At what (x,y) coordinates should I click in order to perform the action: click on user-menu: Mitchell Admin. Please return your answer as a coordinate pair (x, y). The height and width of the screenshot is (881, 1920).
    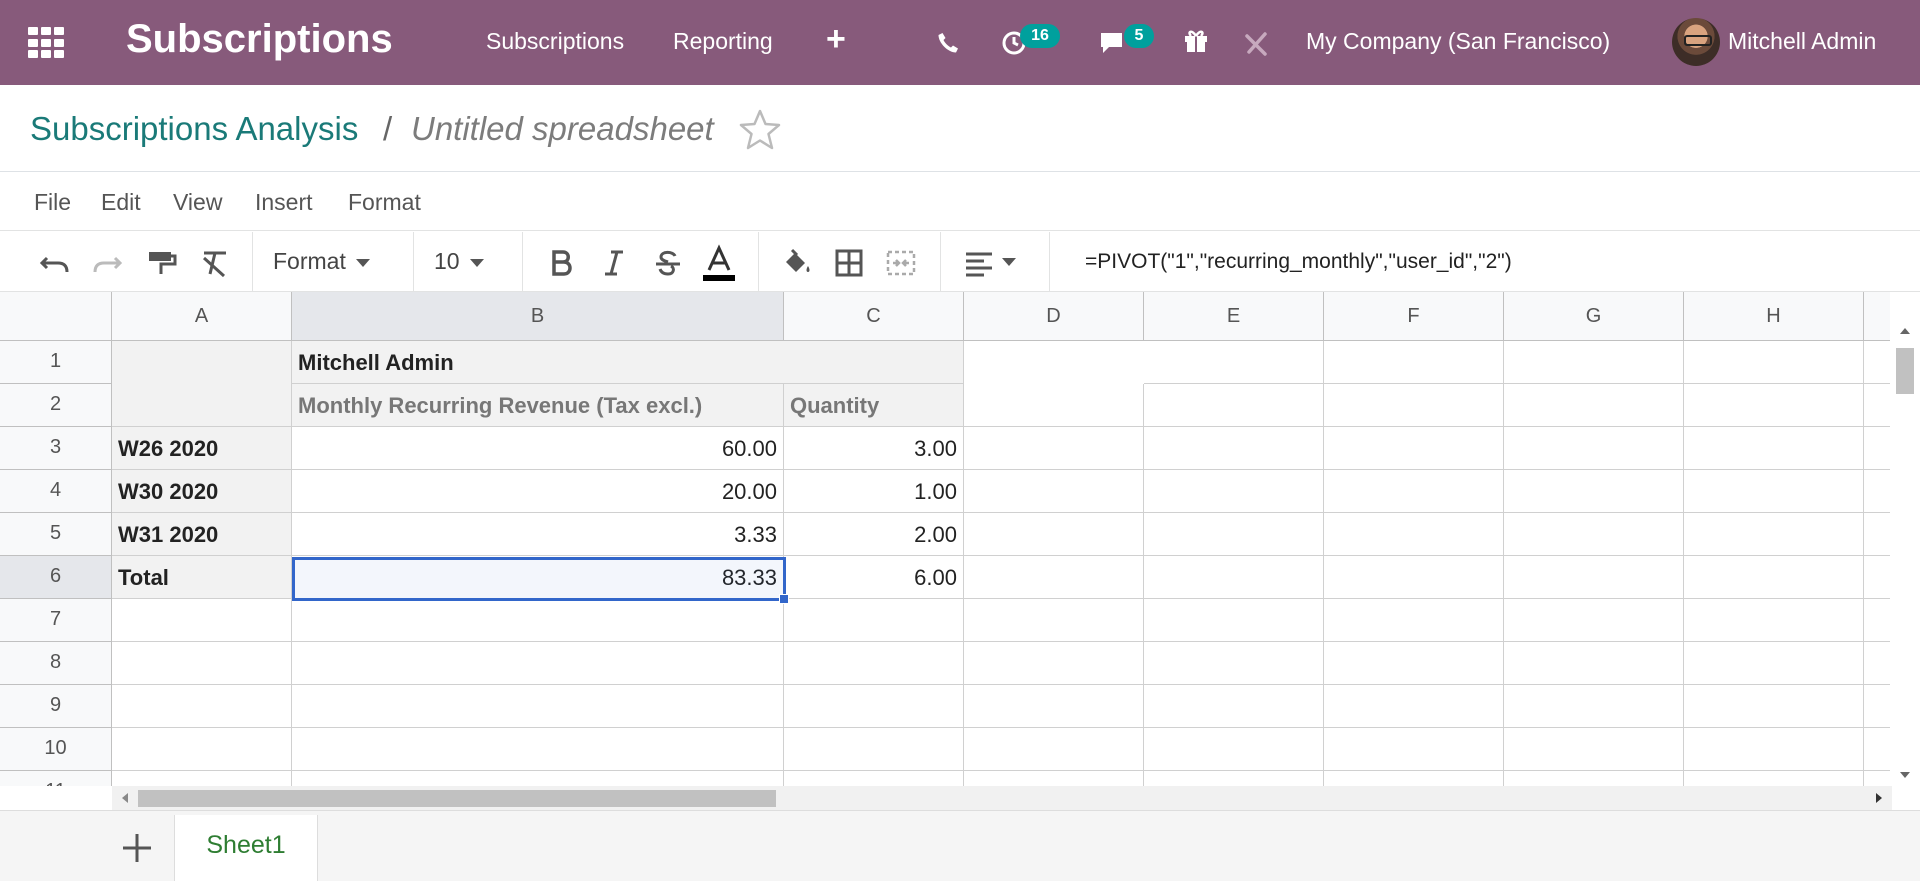
    Looking at the image, I should click on (1802, 41).